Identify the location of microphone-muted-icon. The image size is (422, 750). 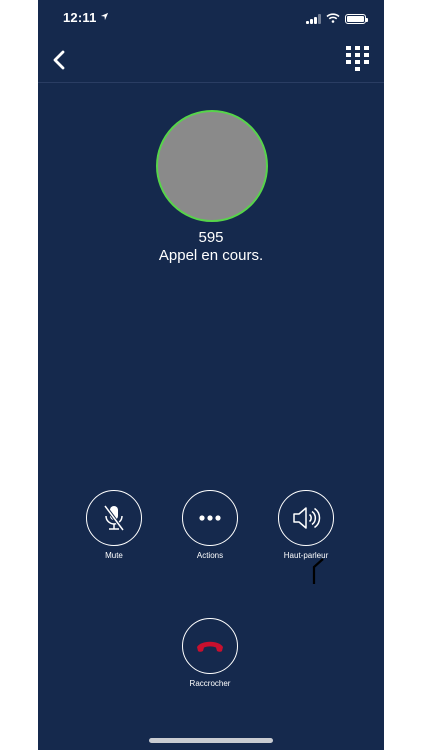
(114, 518).